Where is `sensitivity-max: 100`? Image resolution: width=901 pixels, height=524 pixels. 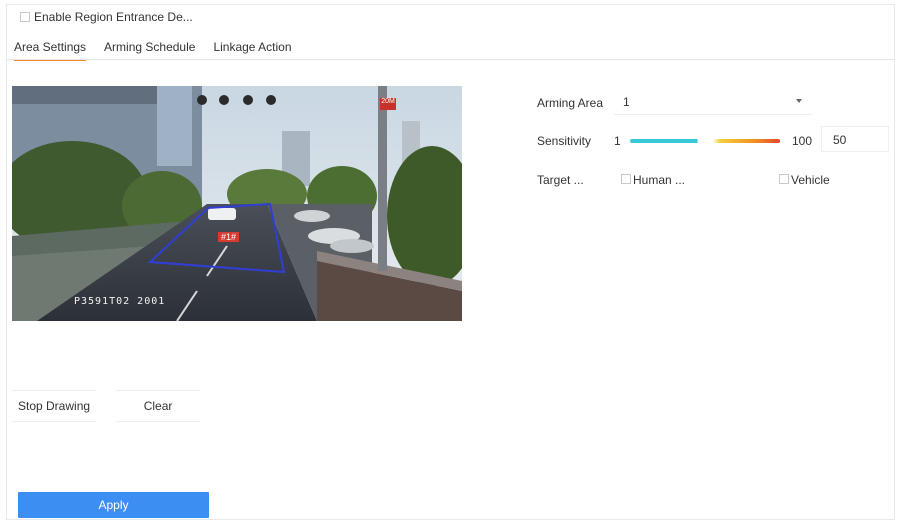
sensitivity-max: 100 is located at coordinates (802, 141).